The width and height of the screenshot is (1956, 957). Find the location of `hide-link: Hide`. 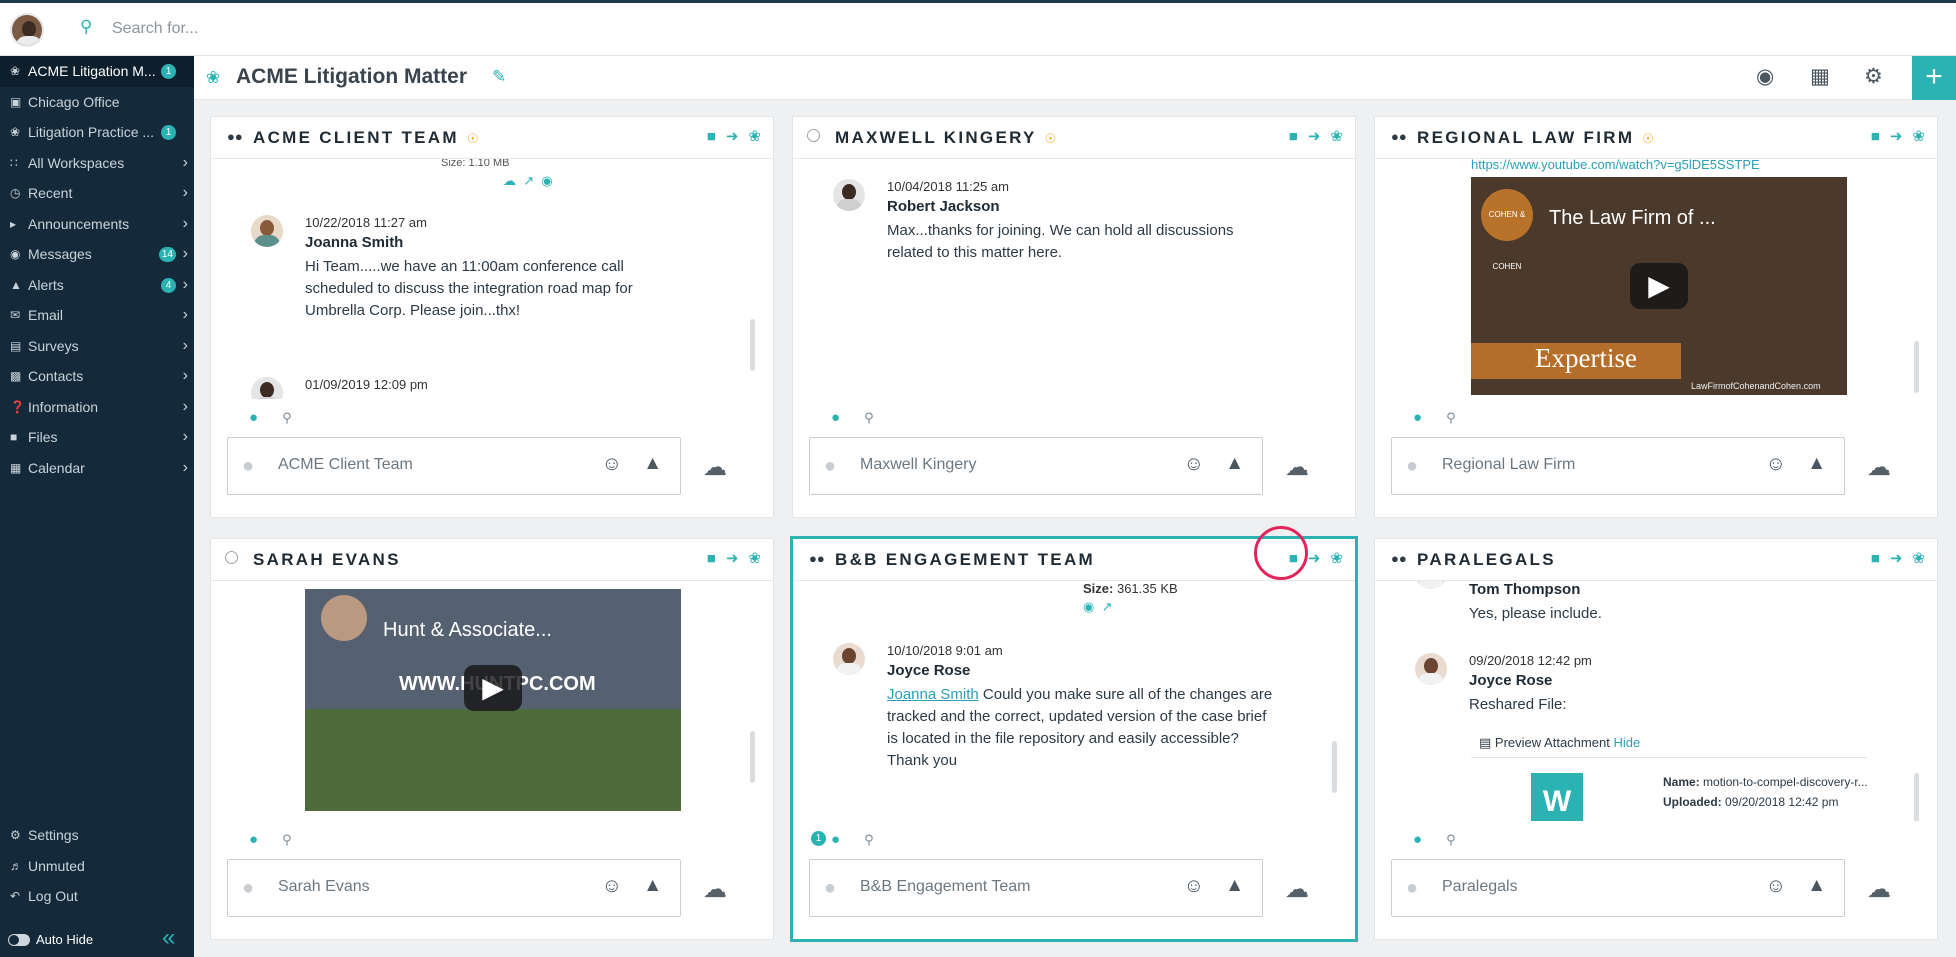

hide-link: Hide is located at coordinates (1626, 742).